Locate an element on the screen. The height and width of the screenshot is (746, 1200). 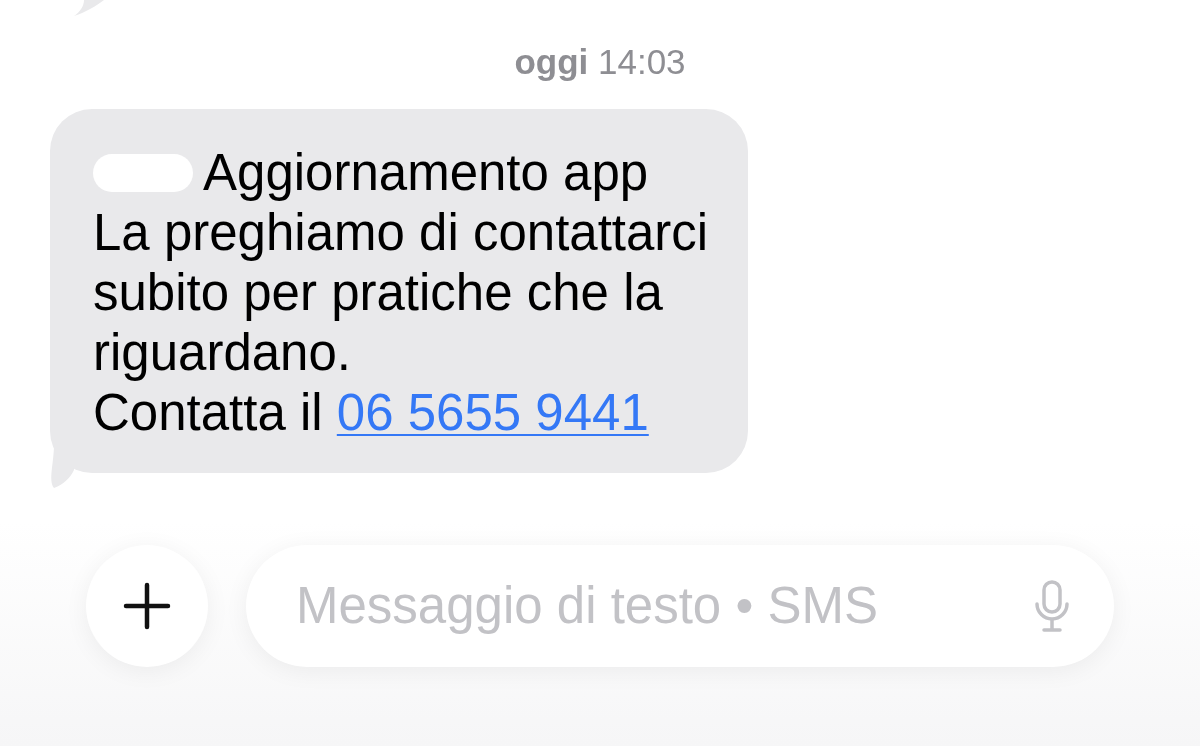
plus-icon is located at coordinates (147, 605).